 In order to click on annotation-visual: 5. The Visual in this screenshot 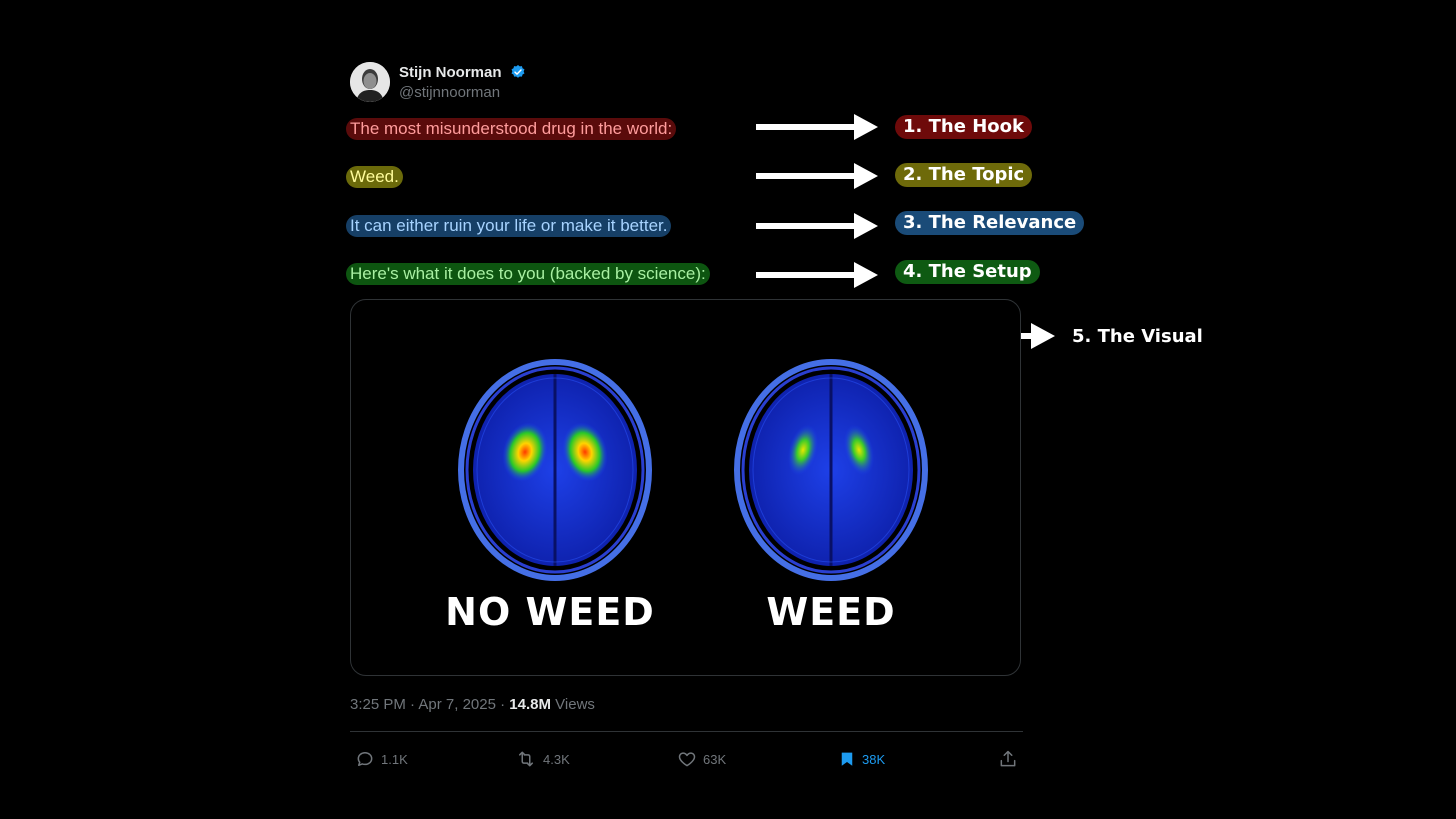, I will do `click(1137, 336)`.